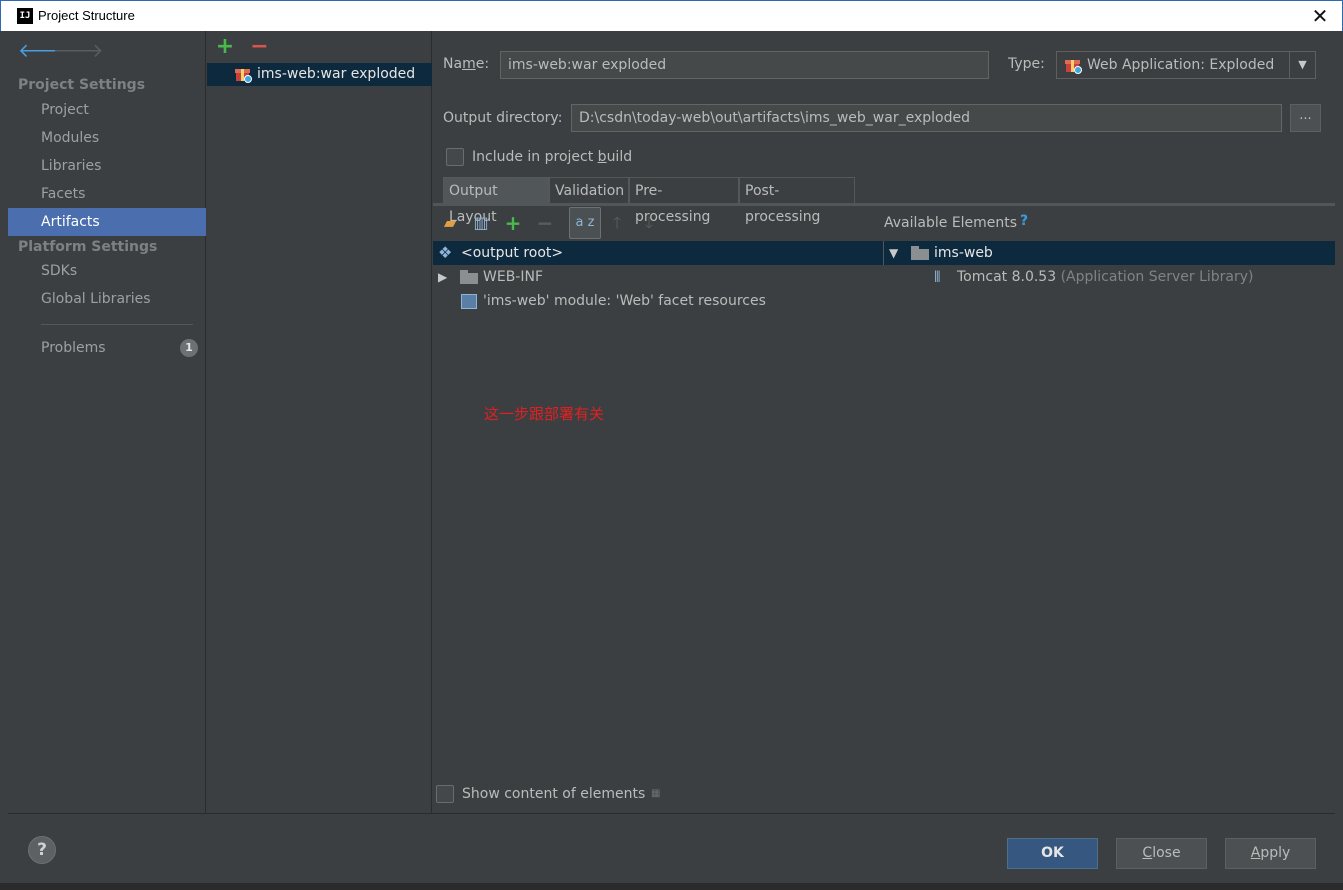 This screenshot has width=1343, height=890. Describe the element at coordinates (455, 157) in the screenshot. I see `include-in-build-checkbox` at that location.